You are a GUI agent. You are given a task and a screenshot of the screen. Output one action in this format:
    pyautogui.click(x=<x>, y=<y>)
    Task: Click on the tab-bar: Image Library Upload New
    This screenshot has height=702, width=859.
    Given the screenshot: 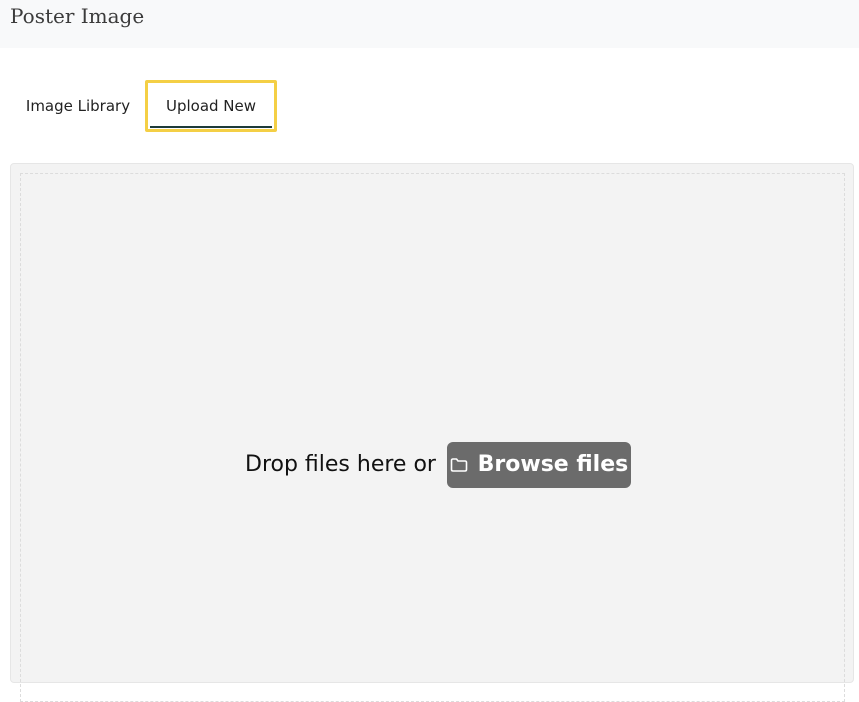 What is the action you would take?
    pyautogui.click(x=429, y=106)
    